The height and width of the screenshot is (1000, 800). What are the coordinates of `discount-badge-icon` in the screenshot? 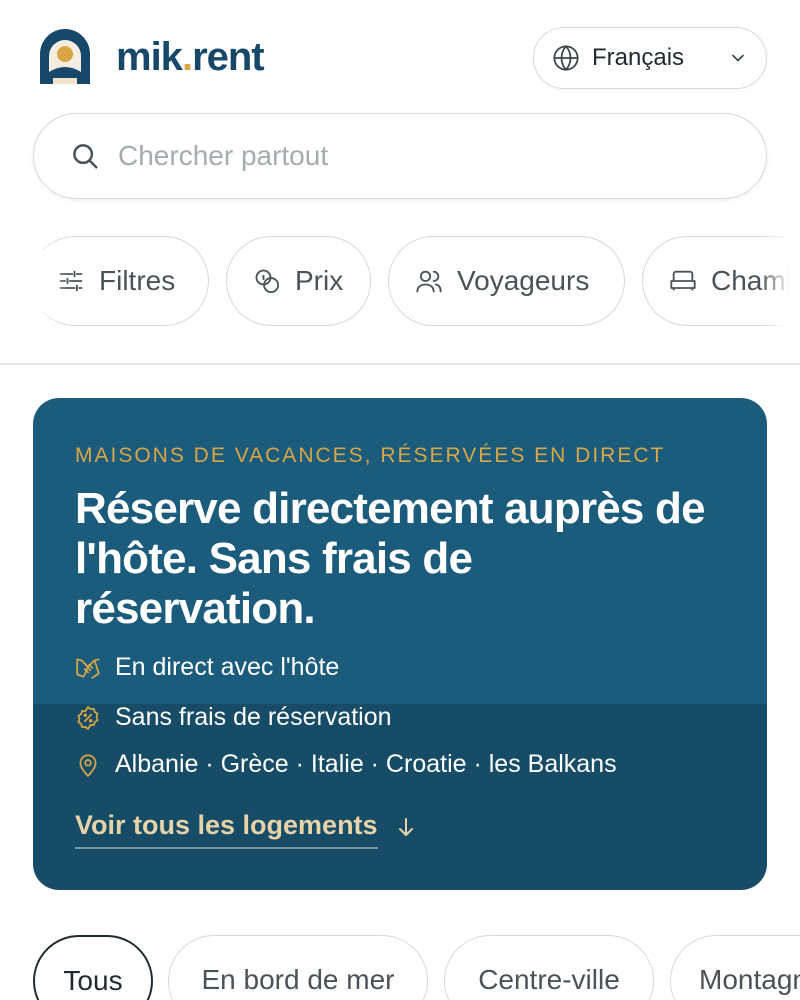 It's located at (88, 717).